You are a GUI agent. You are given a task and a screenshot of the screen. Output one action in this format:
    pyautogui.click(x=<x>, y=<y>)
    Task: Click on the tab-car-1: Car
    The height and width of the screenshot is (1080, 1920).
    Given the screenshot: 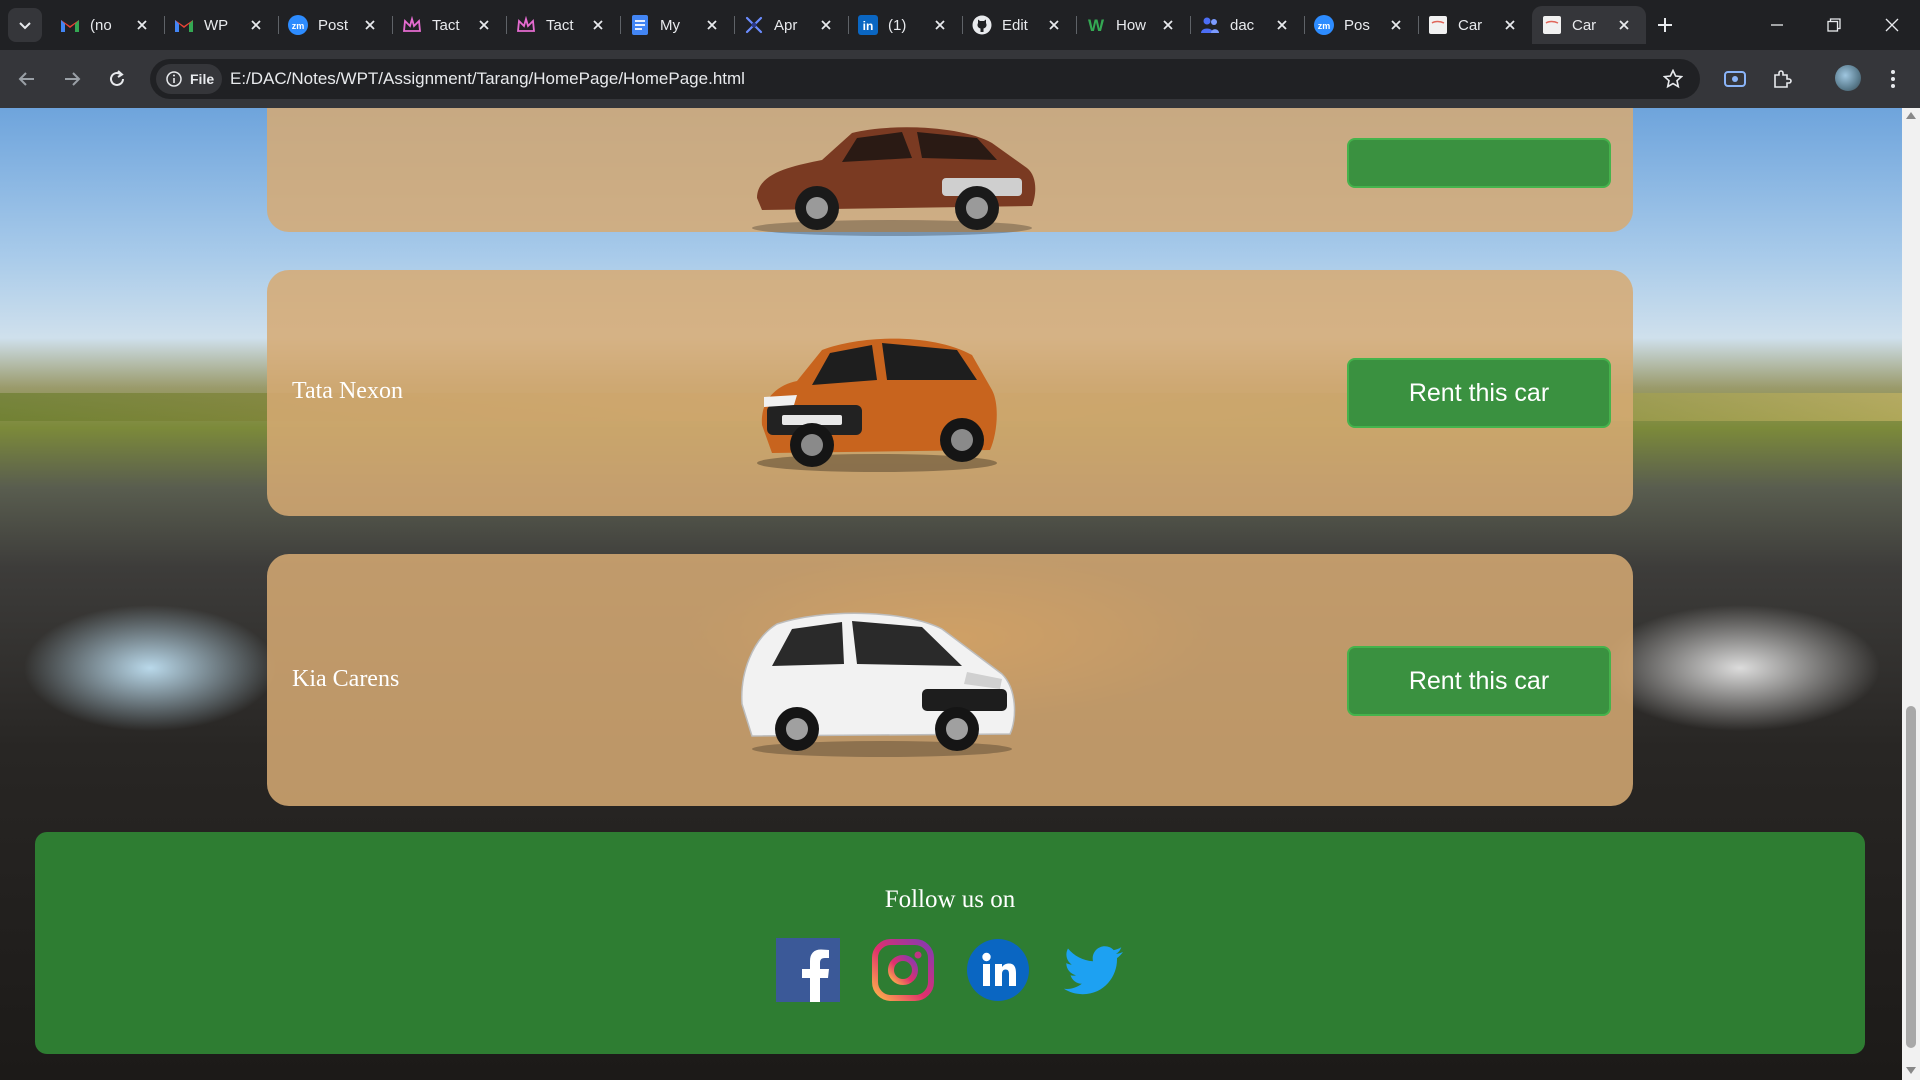 What is the action you would take?
    pyautogui.click(x=1475, y=25)
    